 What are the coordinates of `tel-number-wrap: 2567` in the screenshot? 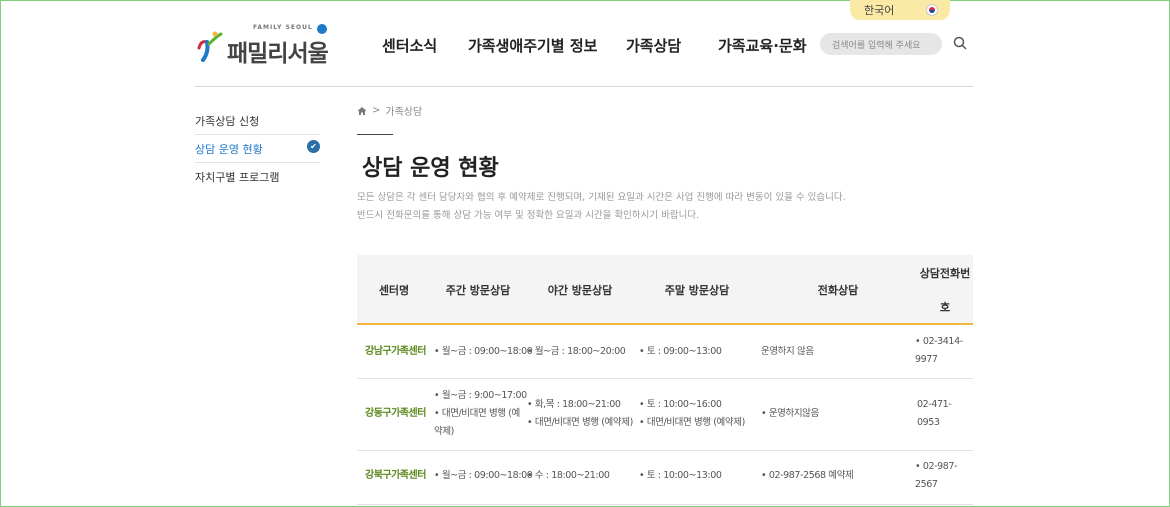 It's located at (926, 484).